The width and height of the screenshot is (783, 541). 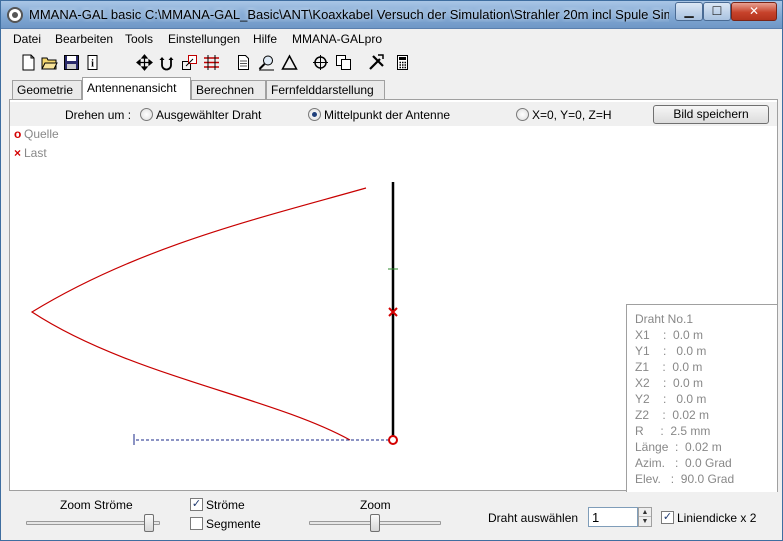 I want to click on save-image-button: Bild speichern, so click(x=711, y=114).